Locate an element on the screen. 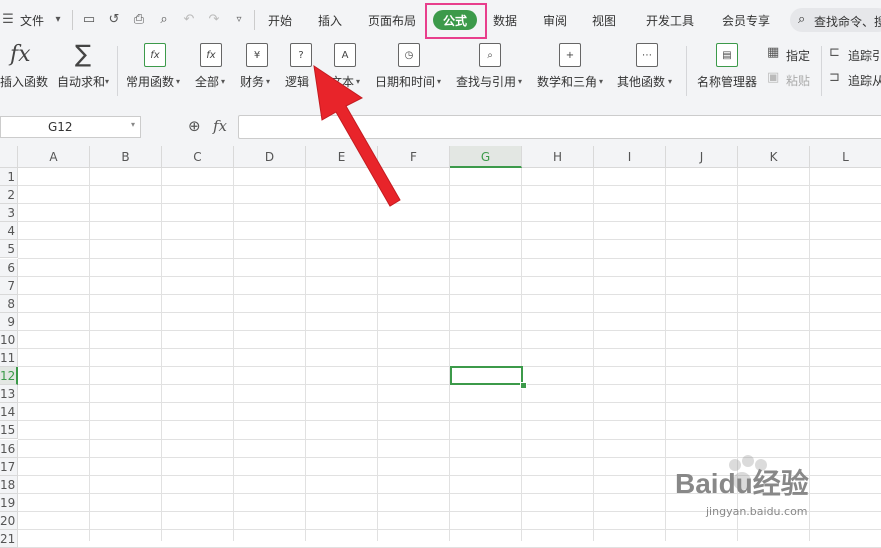 The image size is (881, 548). more-functions-button: 其他函数 is located at coordinates (641, 81).